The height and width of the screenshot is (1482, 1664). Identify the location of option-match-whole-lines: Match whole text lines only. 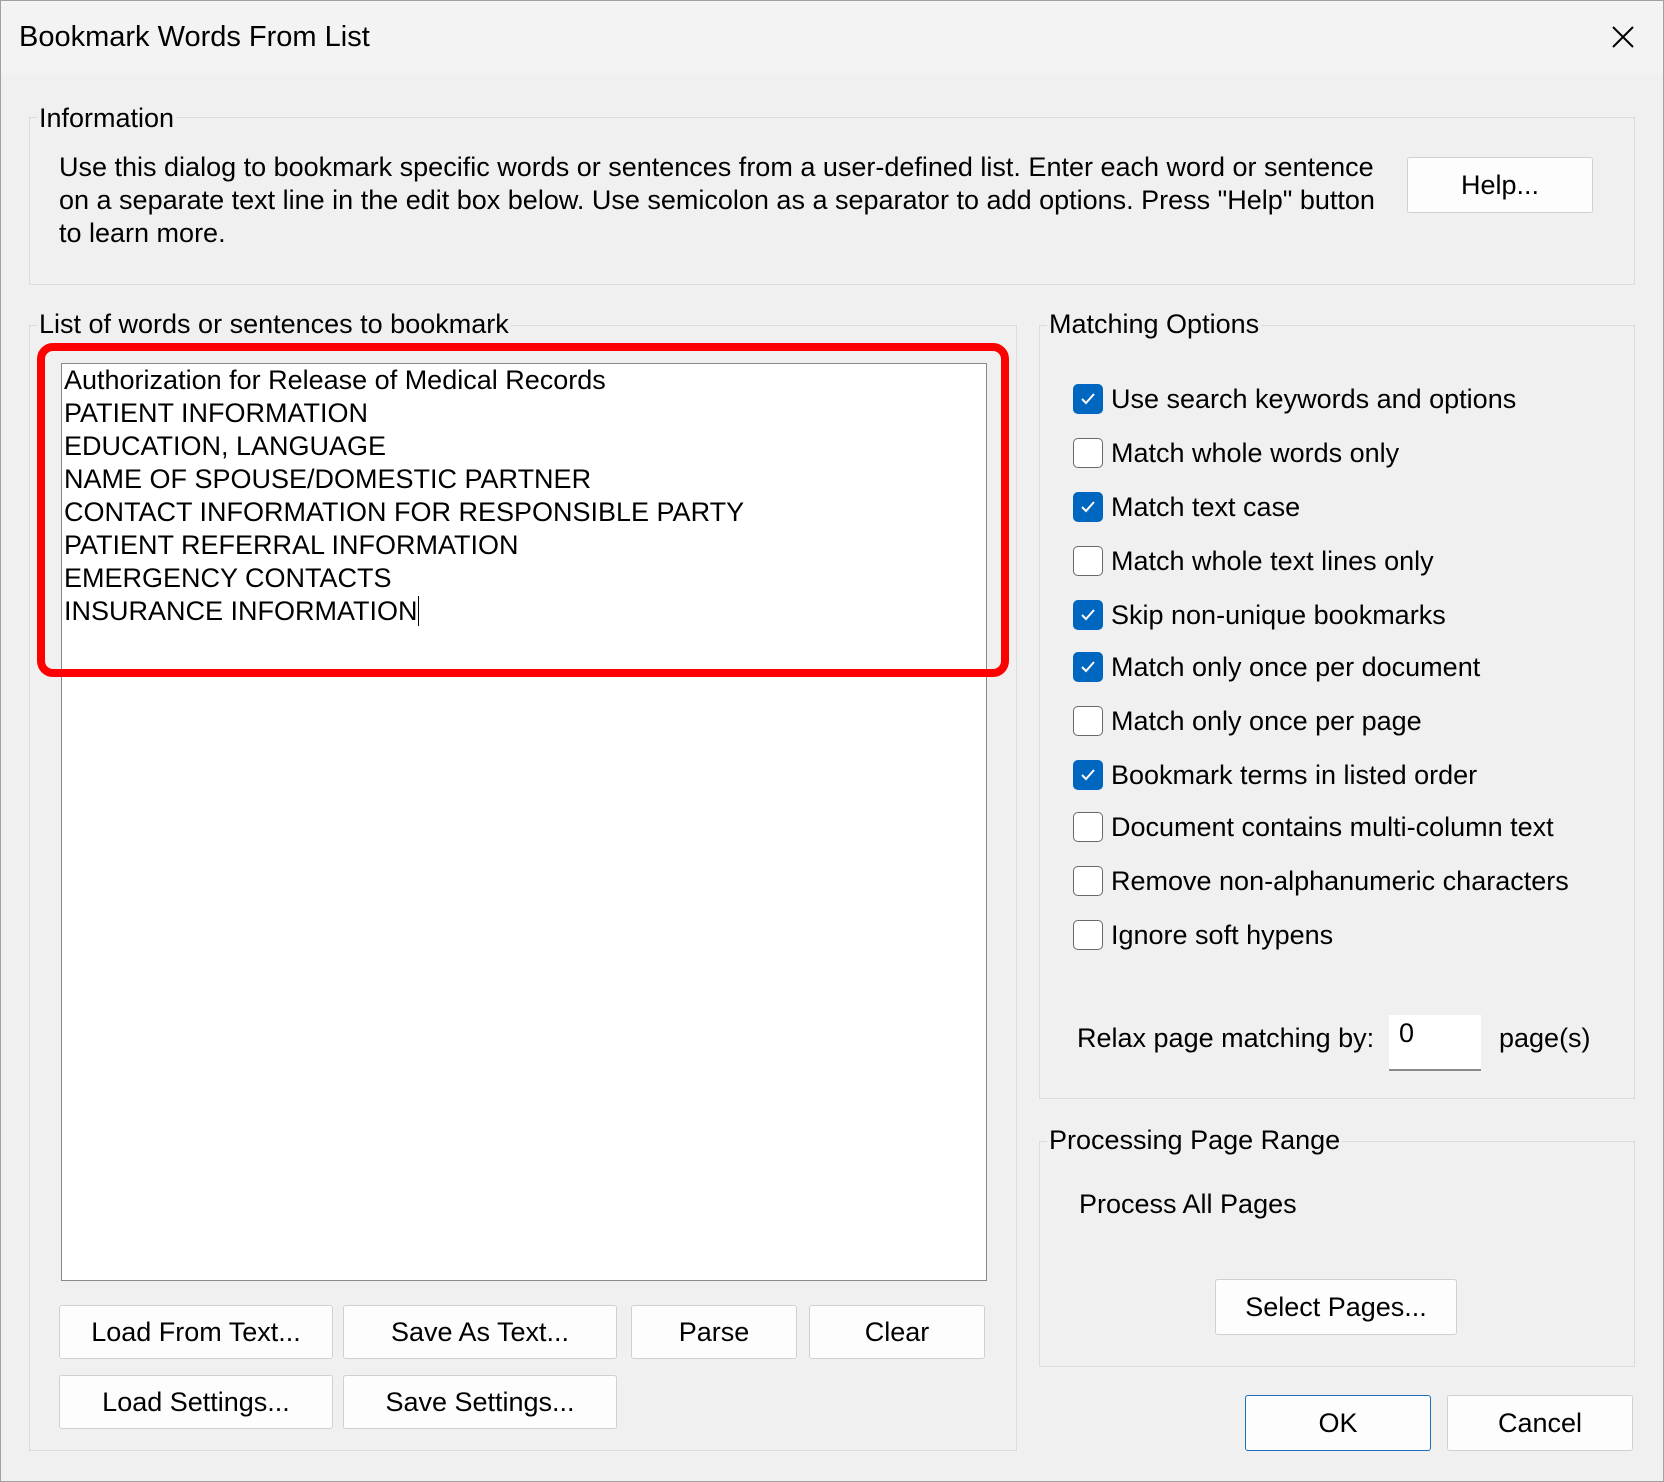
(1253, 561).